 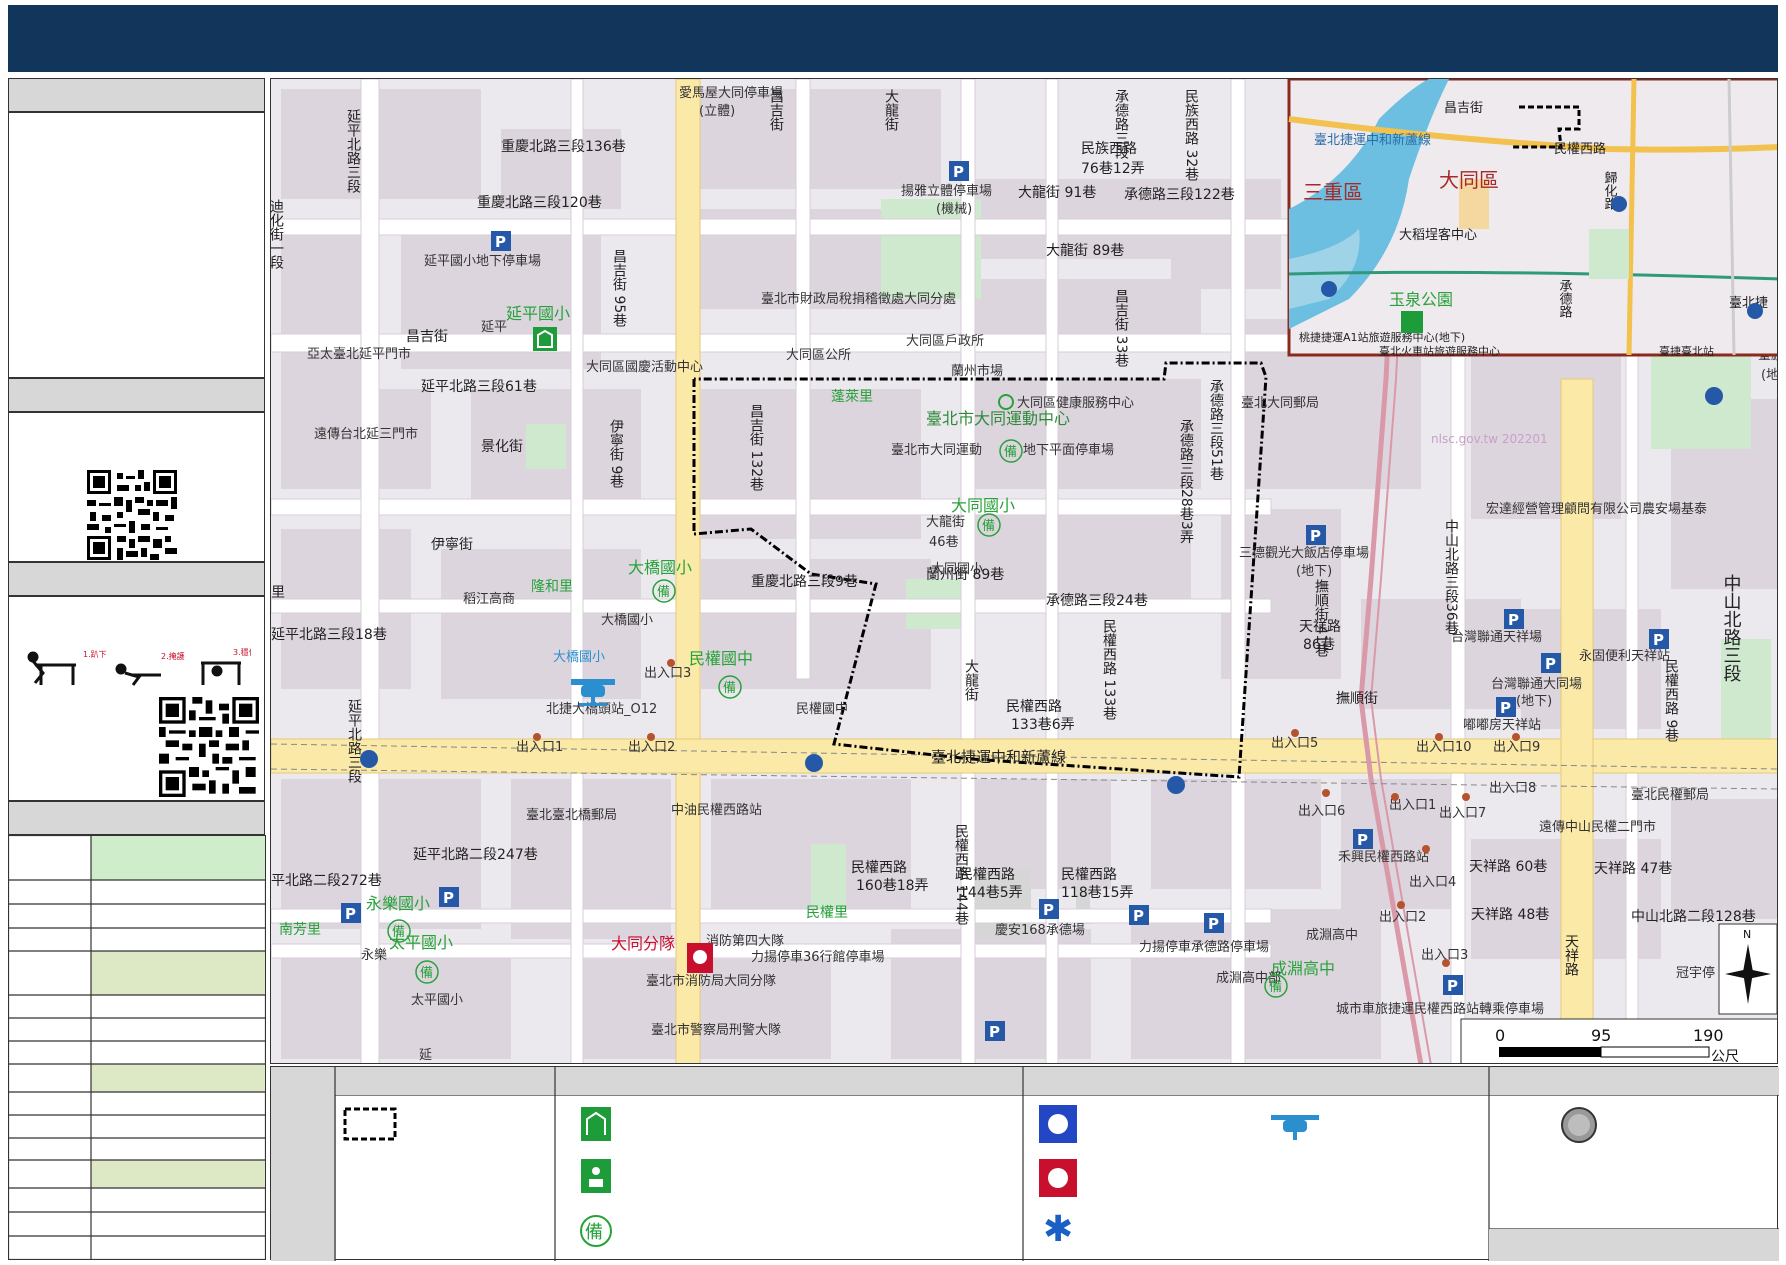 I want to click on backup-shelter-legend-icon: 備, so click(x=596, y=1231).